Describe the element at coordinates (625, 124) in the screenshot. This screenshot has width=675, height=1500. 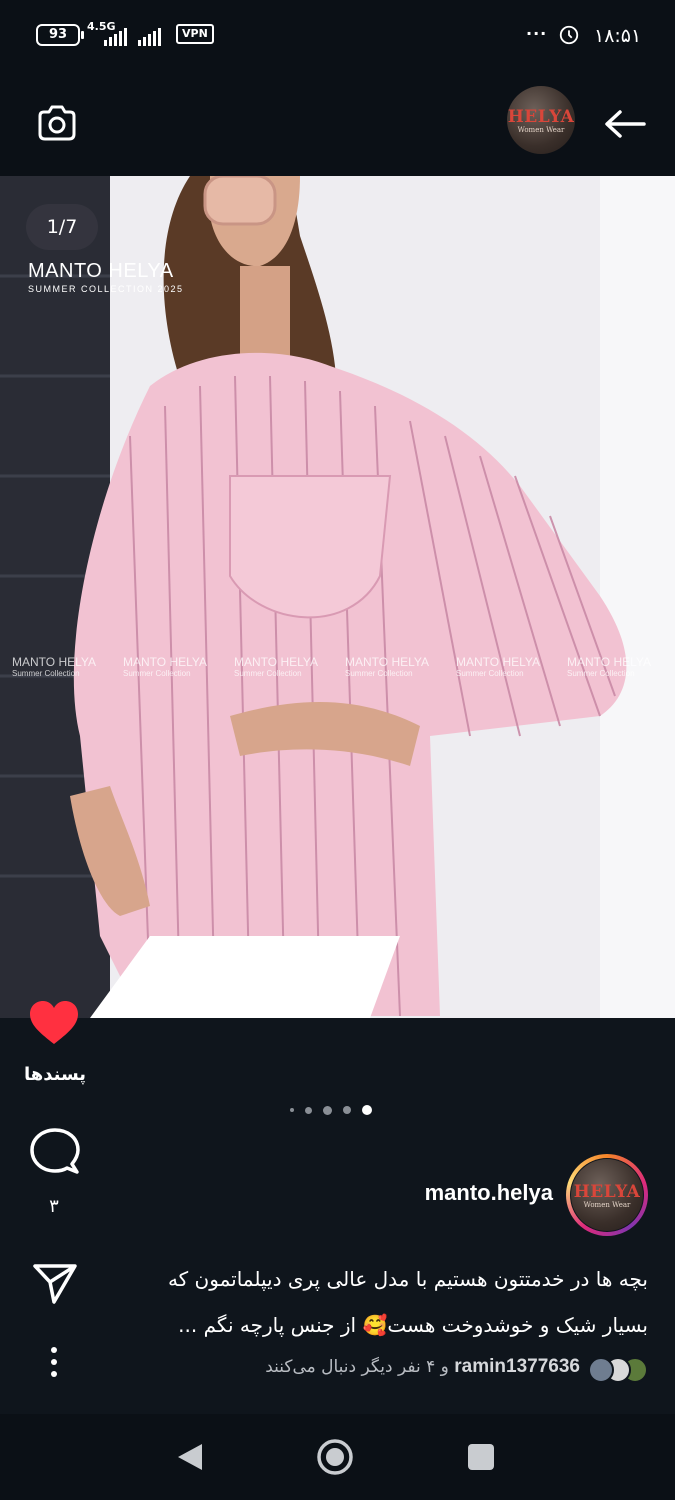
I see `arrow-back-icon` at that location.